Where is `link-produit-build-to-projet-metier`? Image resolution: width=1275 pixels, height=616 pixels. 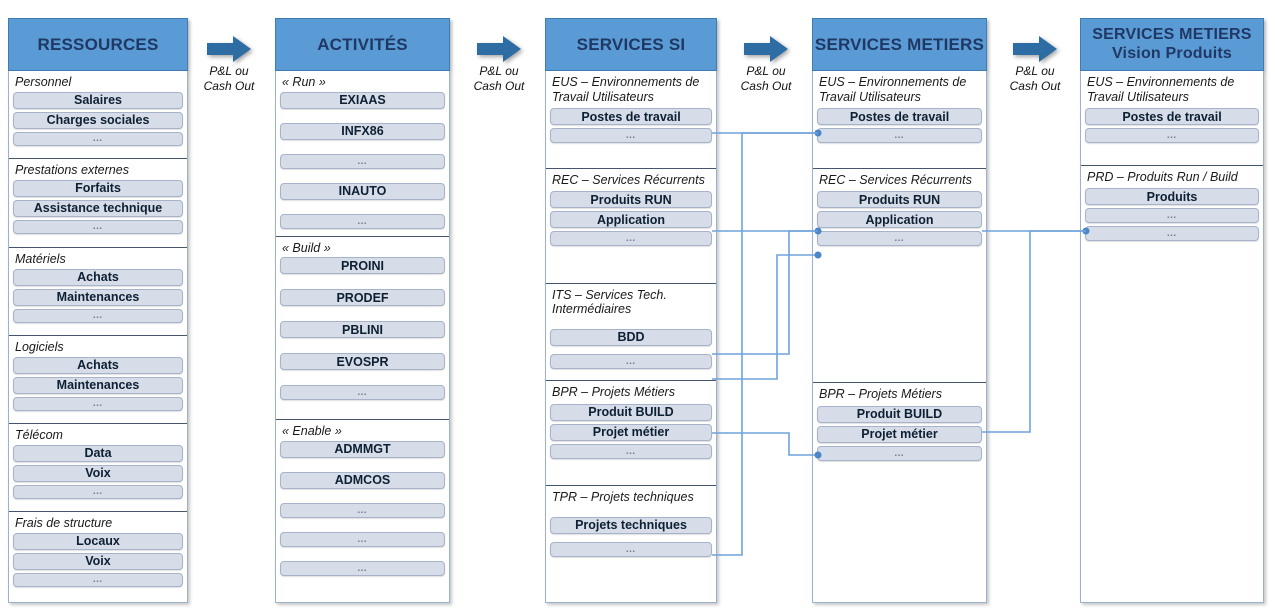 link-produit-build-to-projet-metier is located at coordinates (767, 445).